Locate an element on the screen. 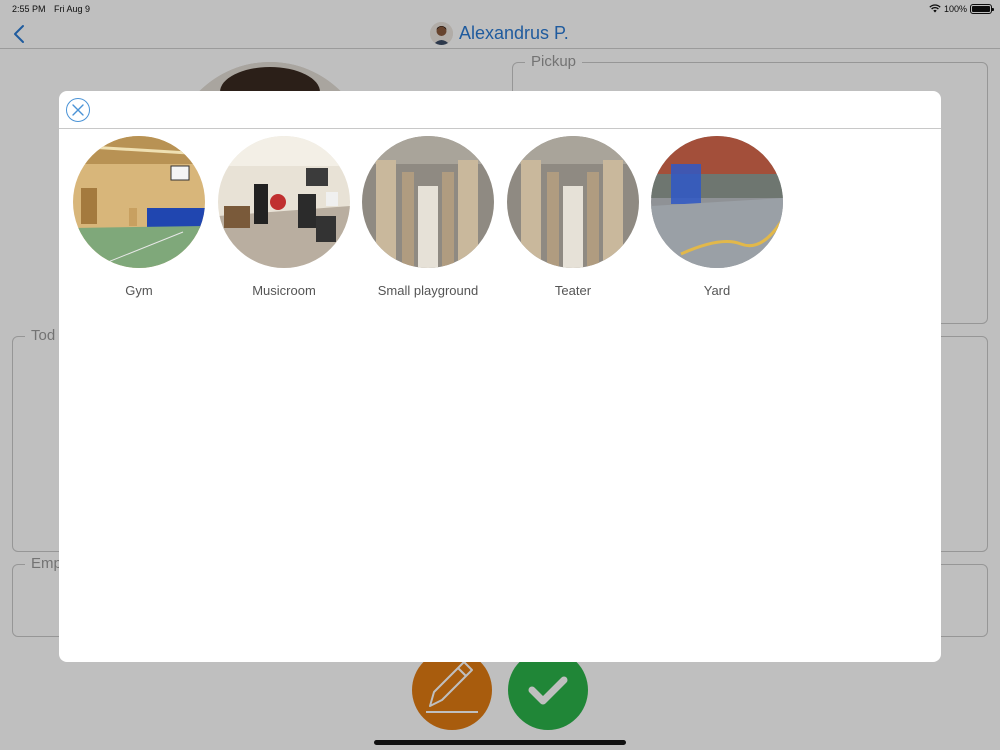 This screenshot has height=750, width=1000. close-circle-icon is located at coordinates (78, 110).